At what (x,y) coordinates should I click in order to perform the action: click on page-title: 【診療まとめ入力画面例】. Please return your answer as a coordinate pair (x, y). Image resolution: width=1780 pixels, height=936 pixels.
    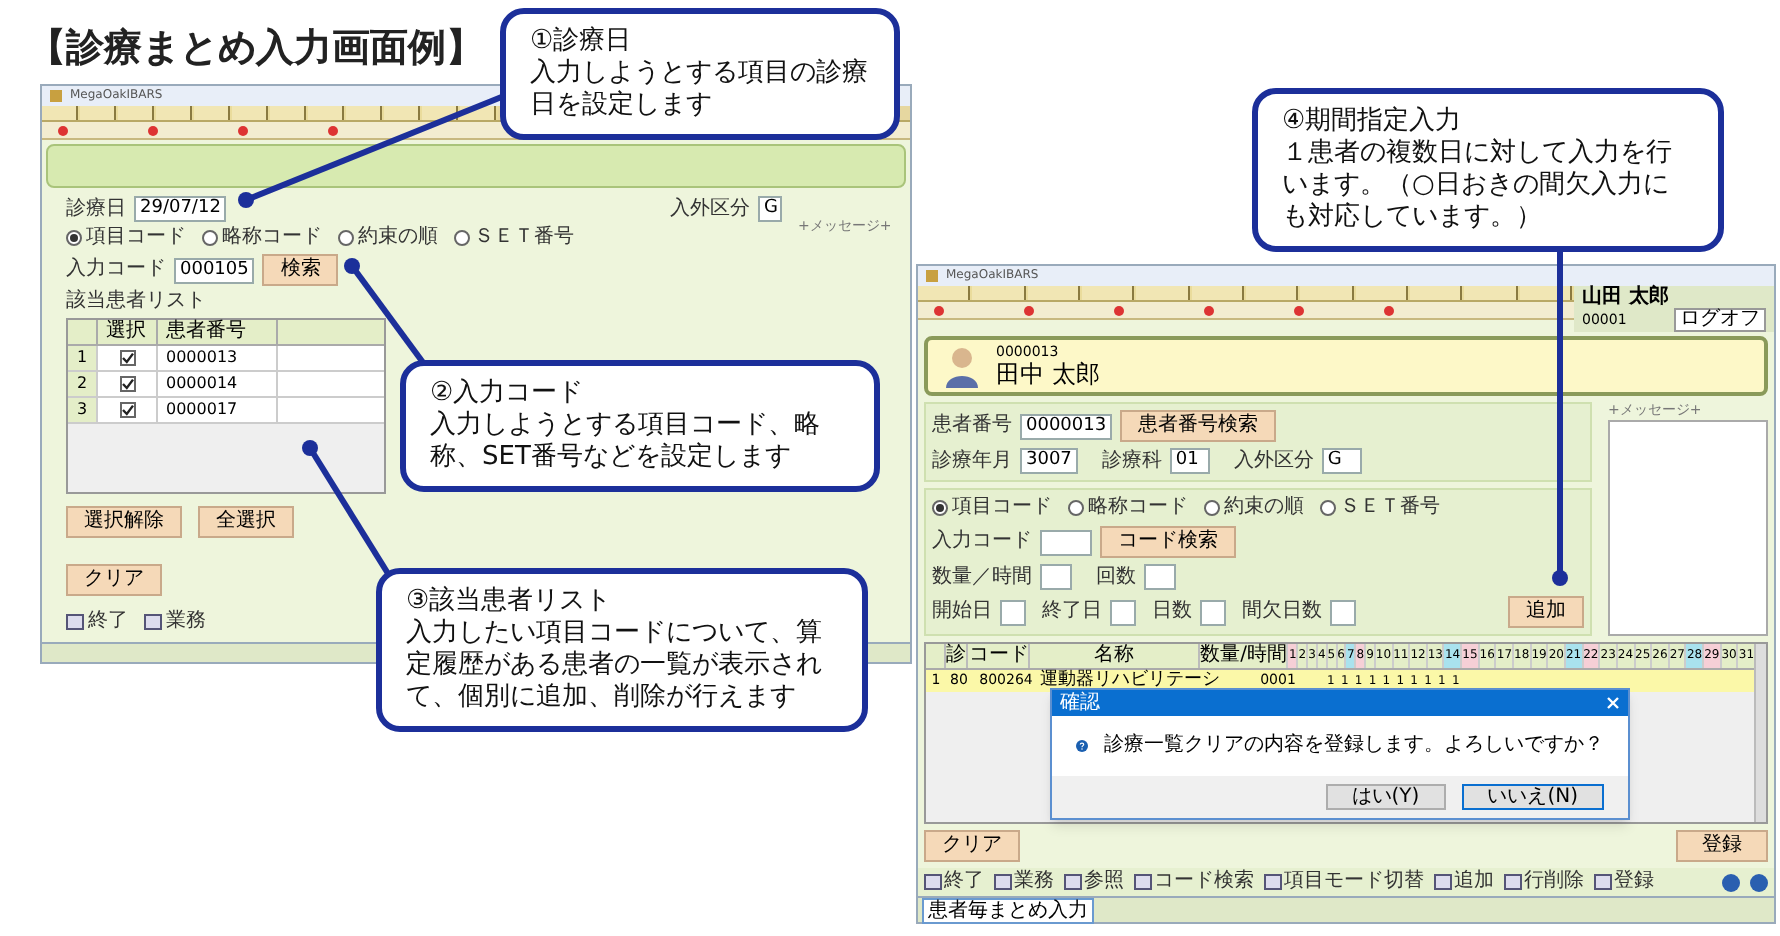
    Looking at the image, I should click on (256, 48).